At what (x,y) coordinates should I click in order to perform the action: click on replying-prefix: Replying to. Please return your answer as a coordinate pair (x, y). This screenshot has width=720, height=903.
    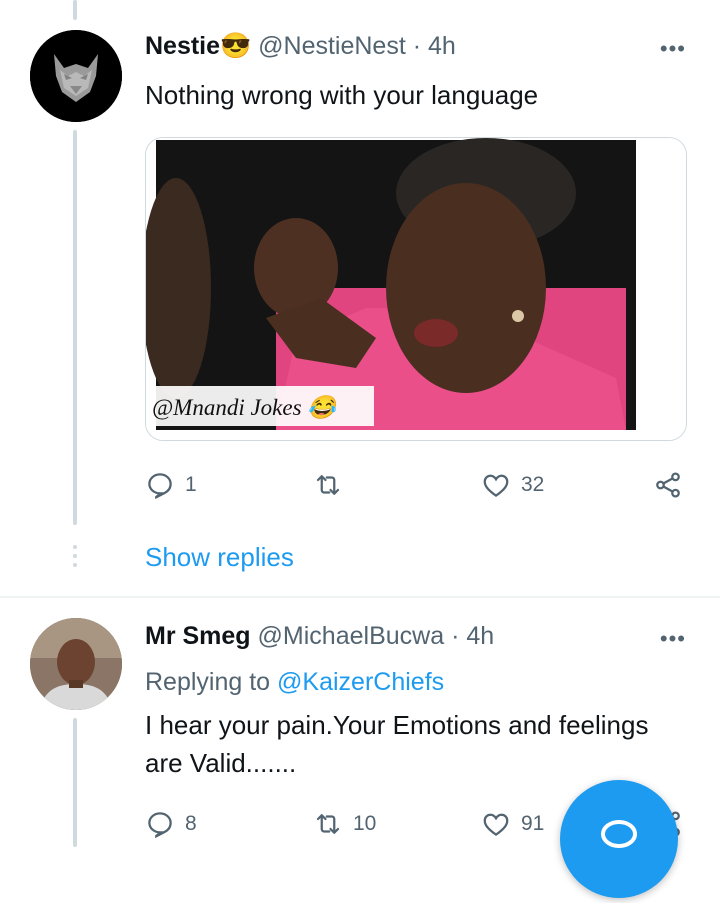
    Looking at the image, I should click on (208, 682).